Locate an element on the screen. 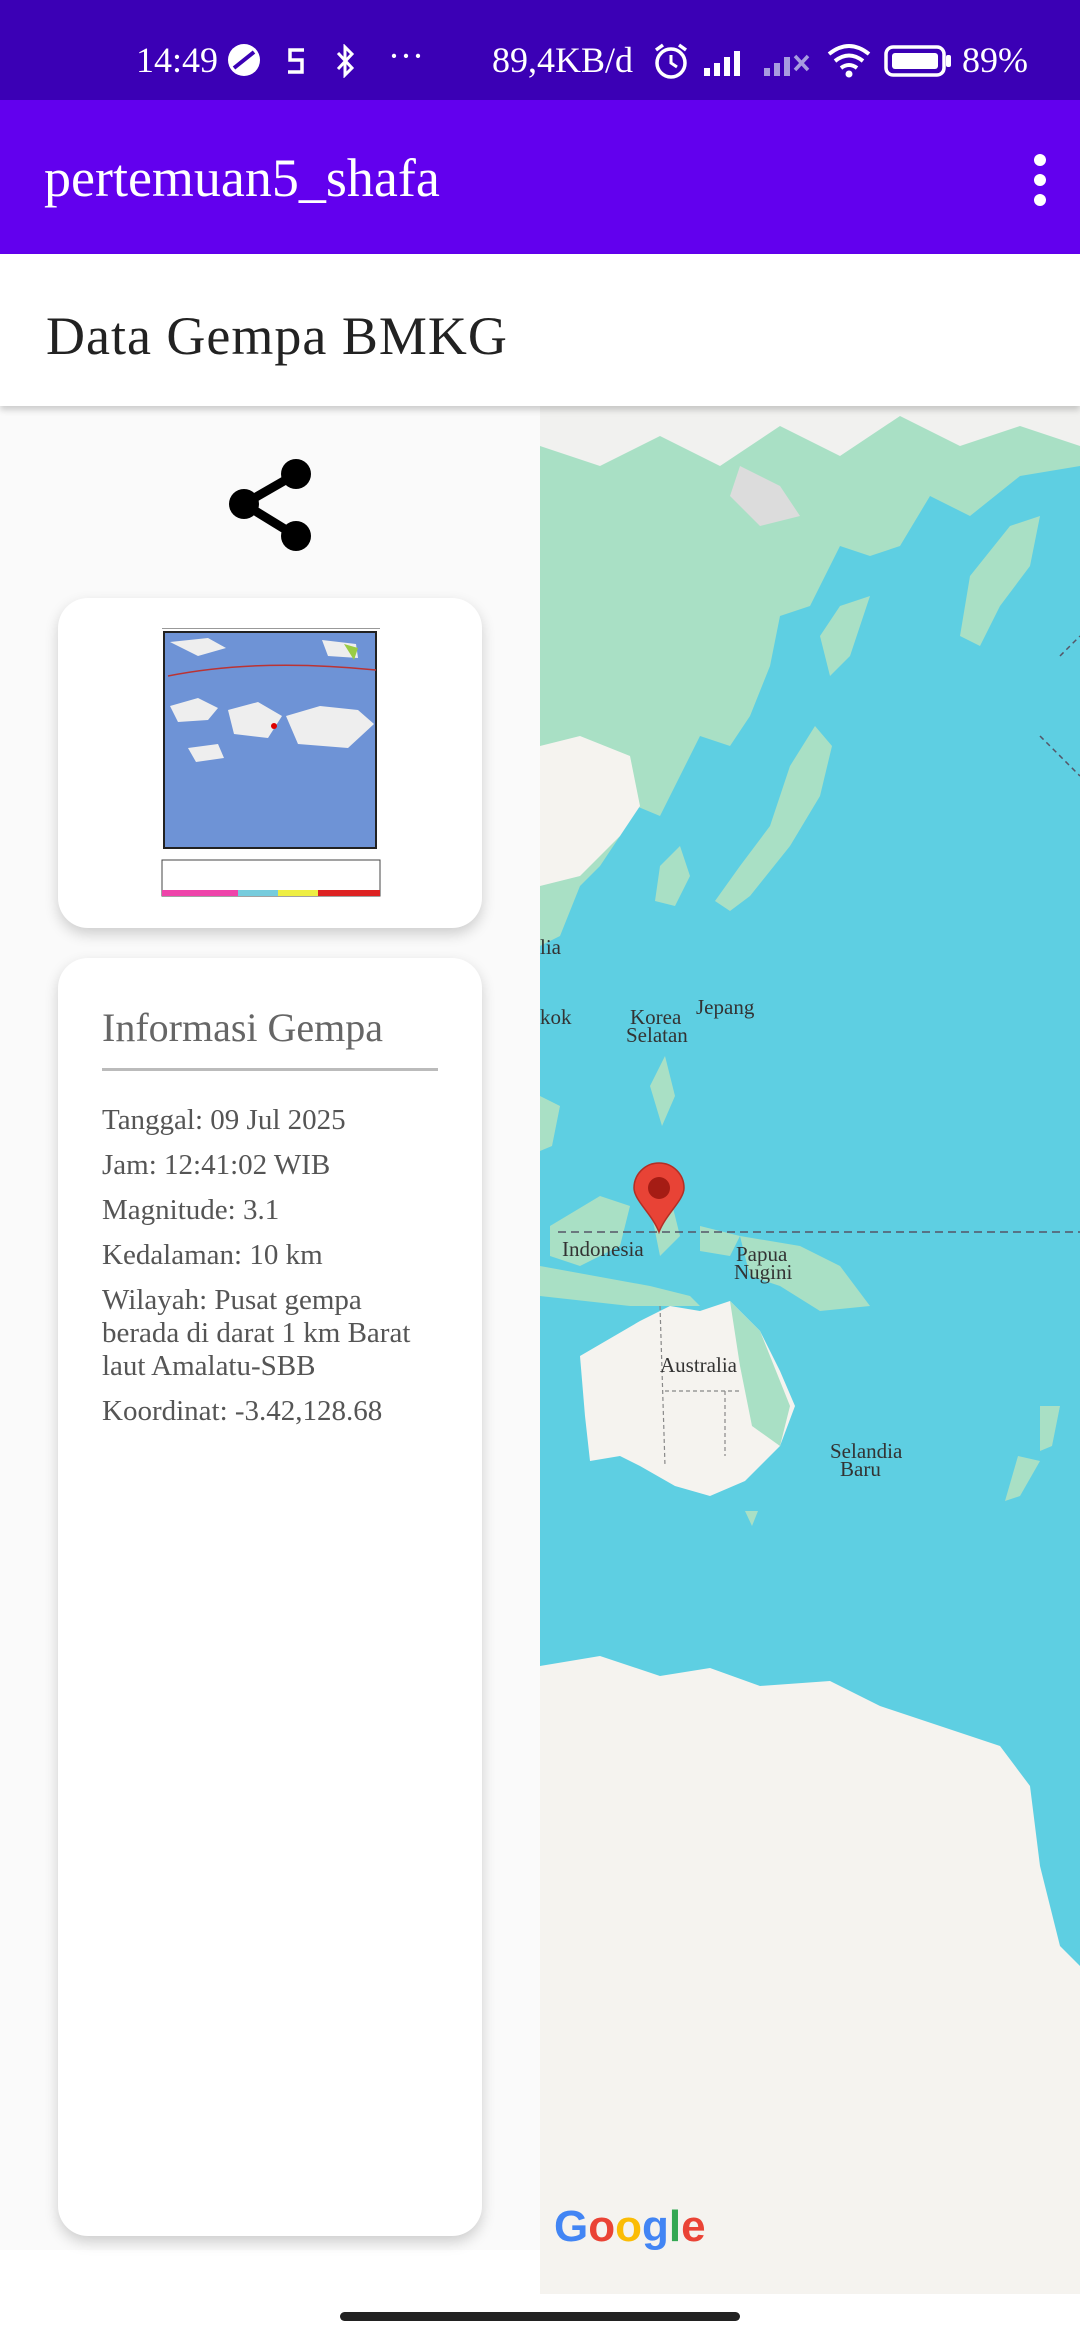 Image resolution: width=1080 pixels, height=2340 pixels. google-logo: Google is located at coordinates (630, 2226).